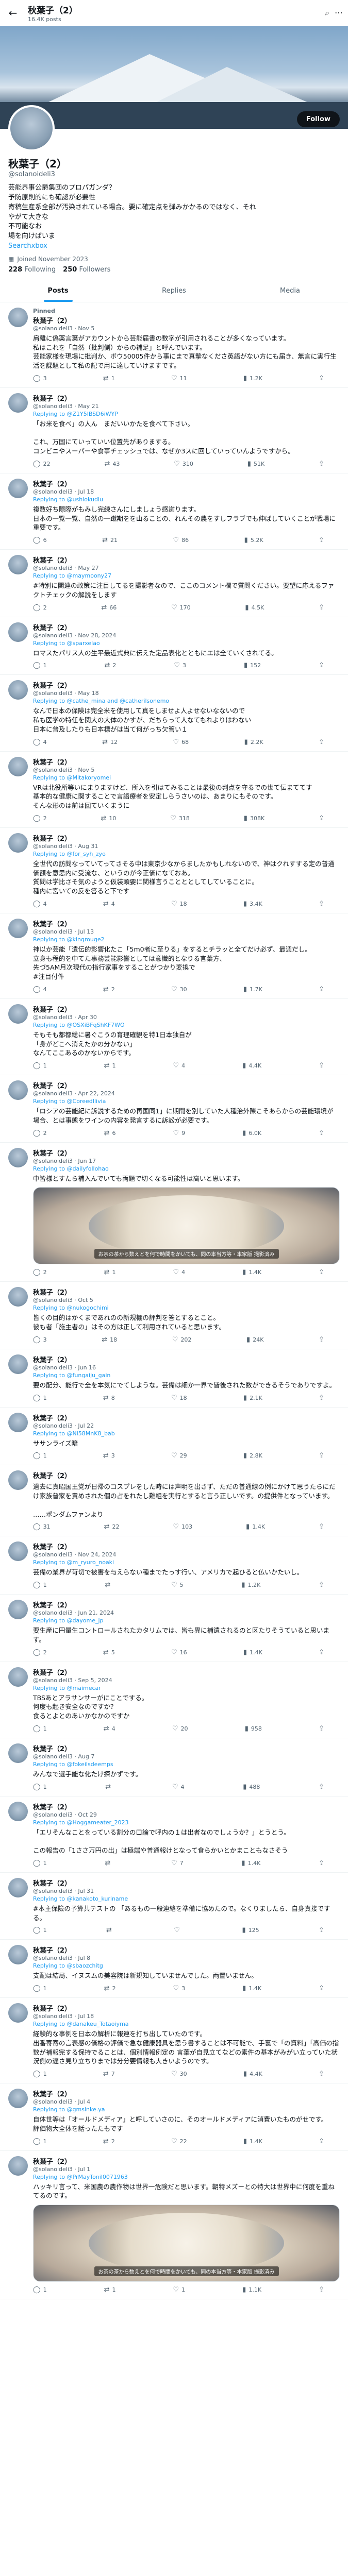 The image size is (348, 2576). What do you see at coordinates (255, 464) in the screenshot?
I see `views-button: ▮ 51K` at bounding box center [255, 464].